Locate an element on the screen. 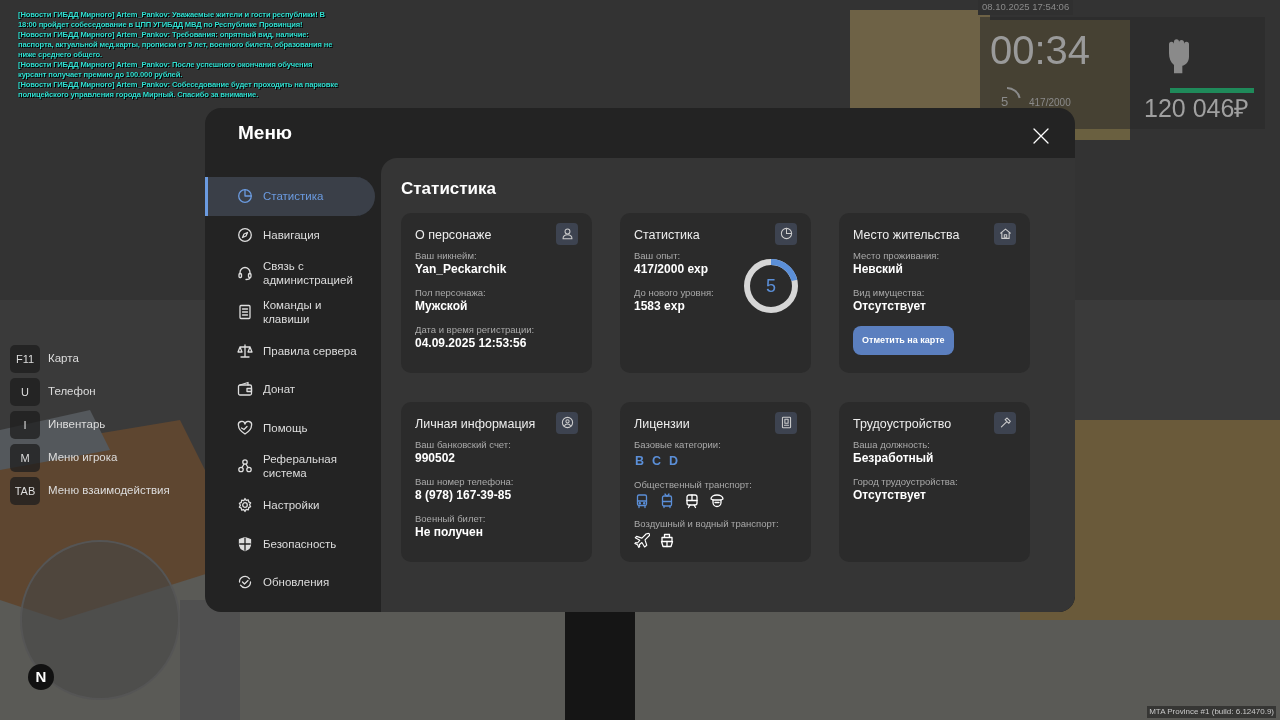 This screenshot has width=1280, height=720. user-circle-icon is located at coordinates (567, 422).